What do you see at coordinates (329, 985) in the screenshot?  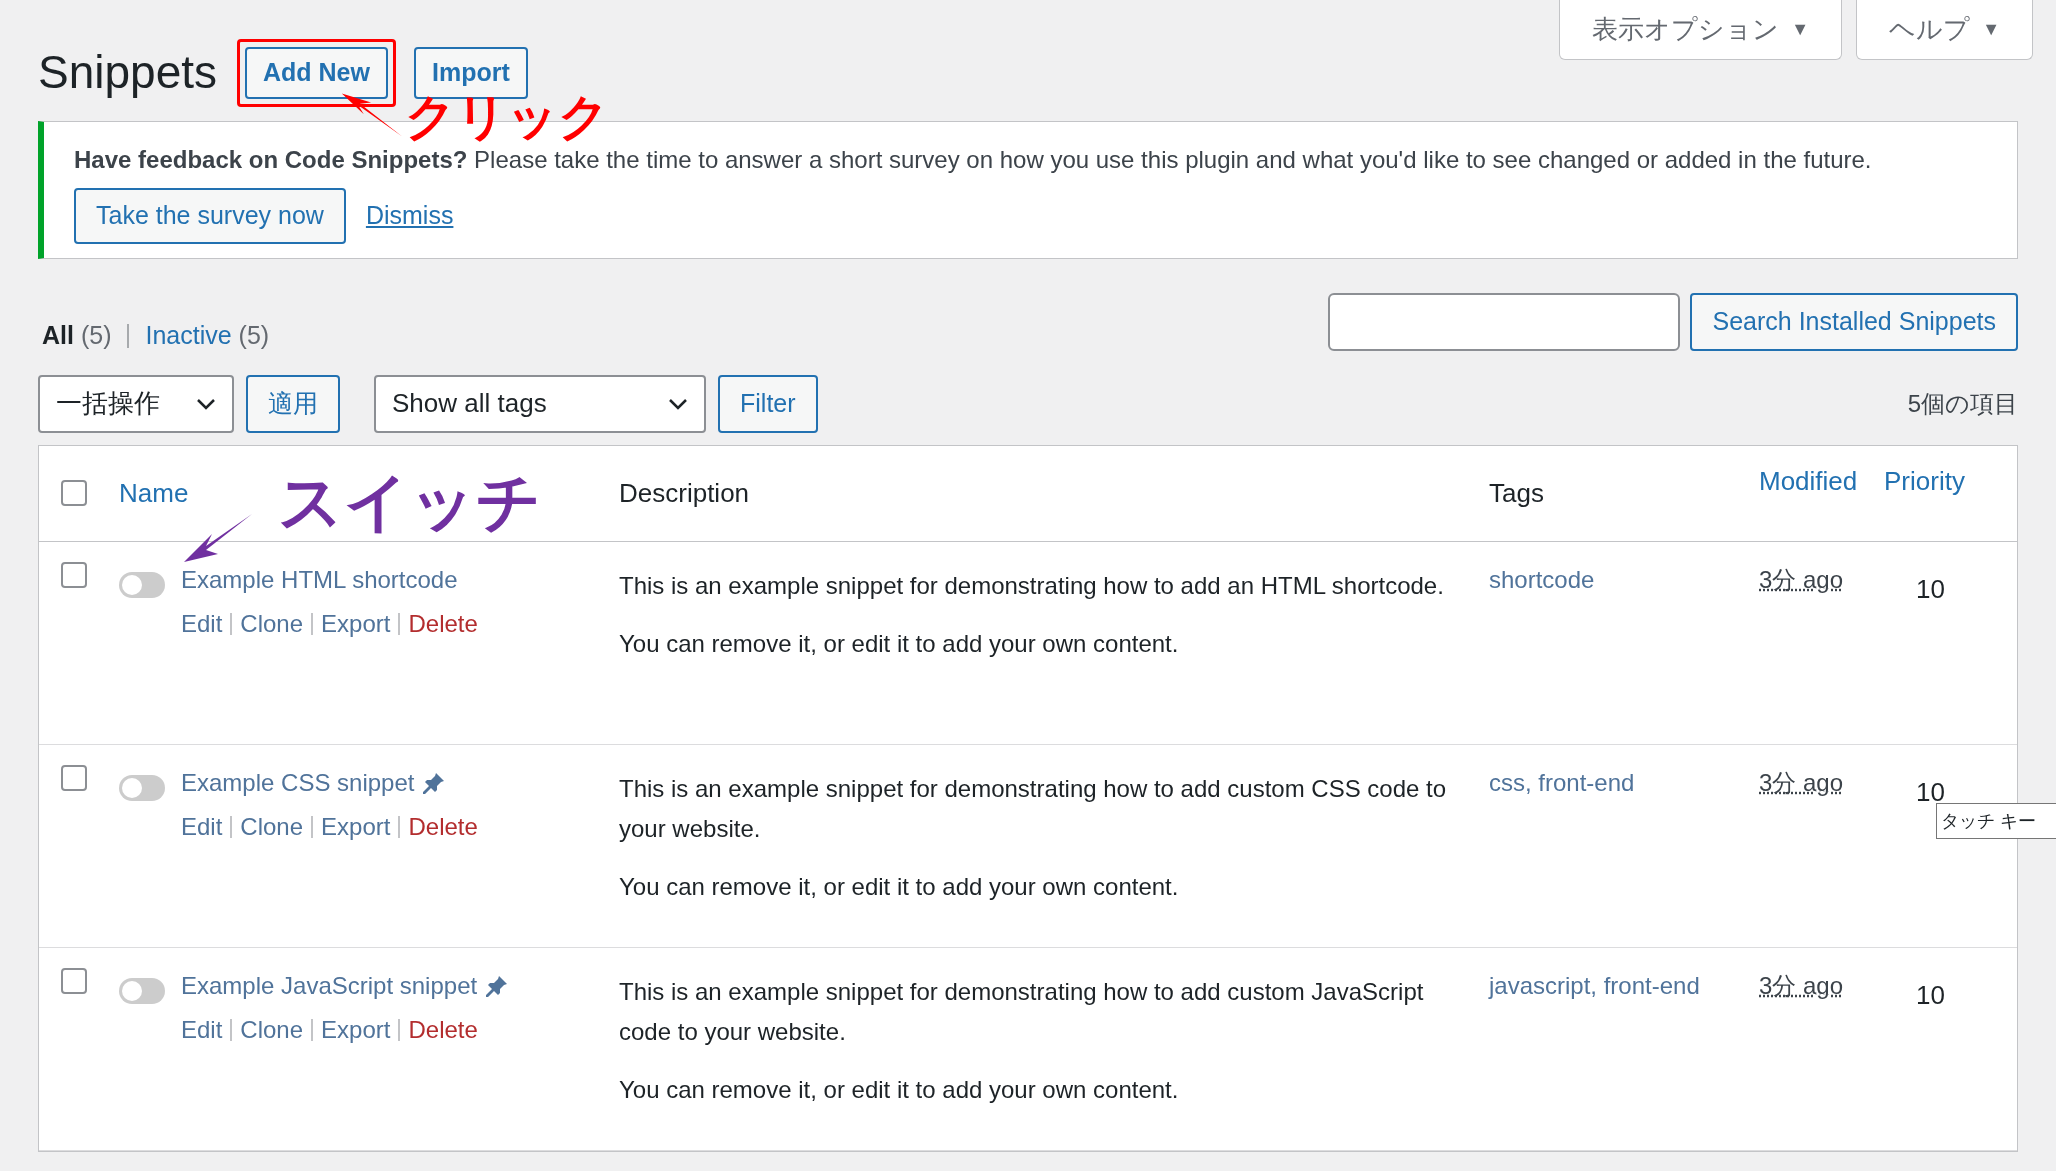 I see `snippet-name-link: Example JavaScript snippet` at bounding box center [329, 985].